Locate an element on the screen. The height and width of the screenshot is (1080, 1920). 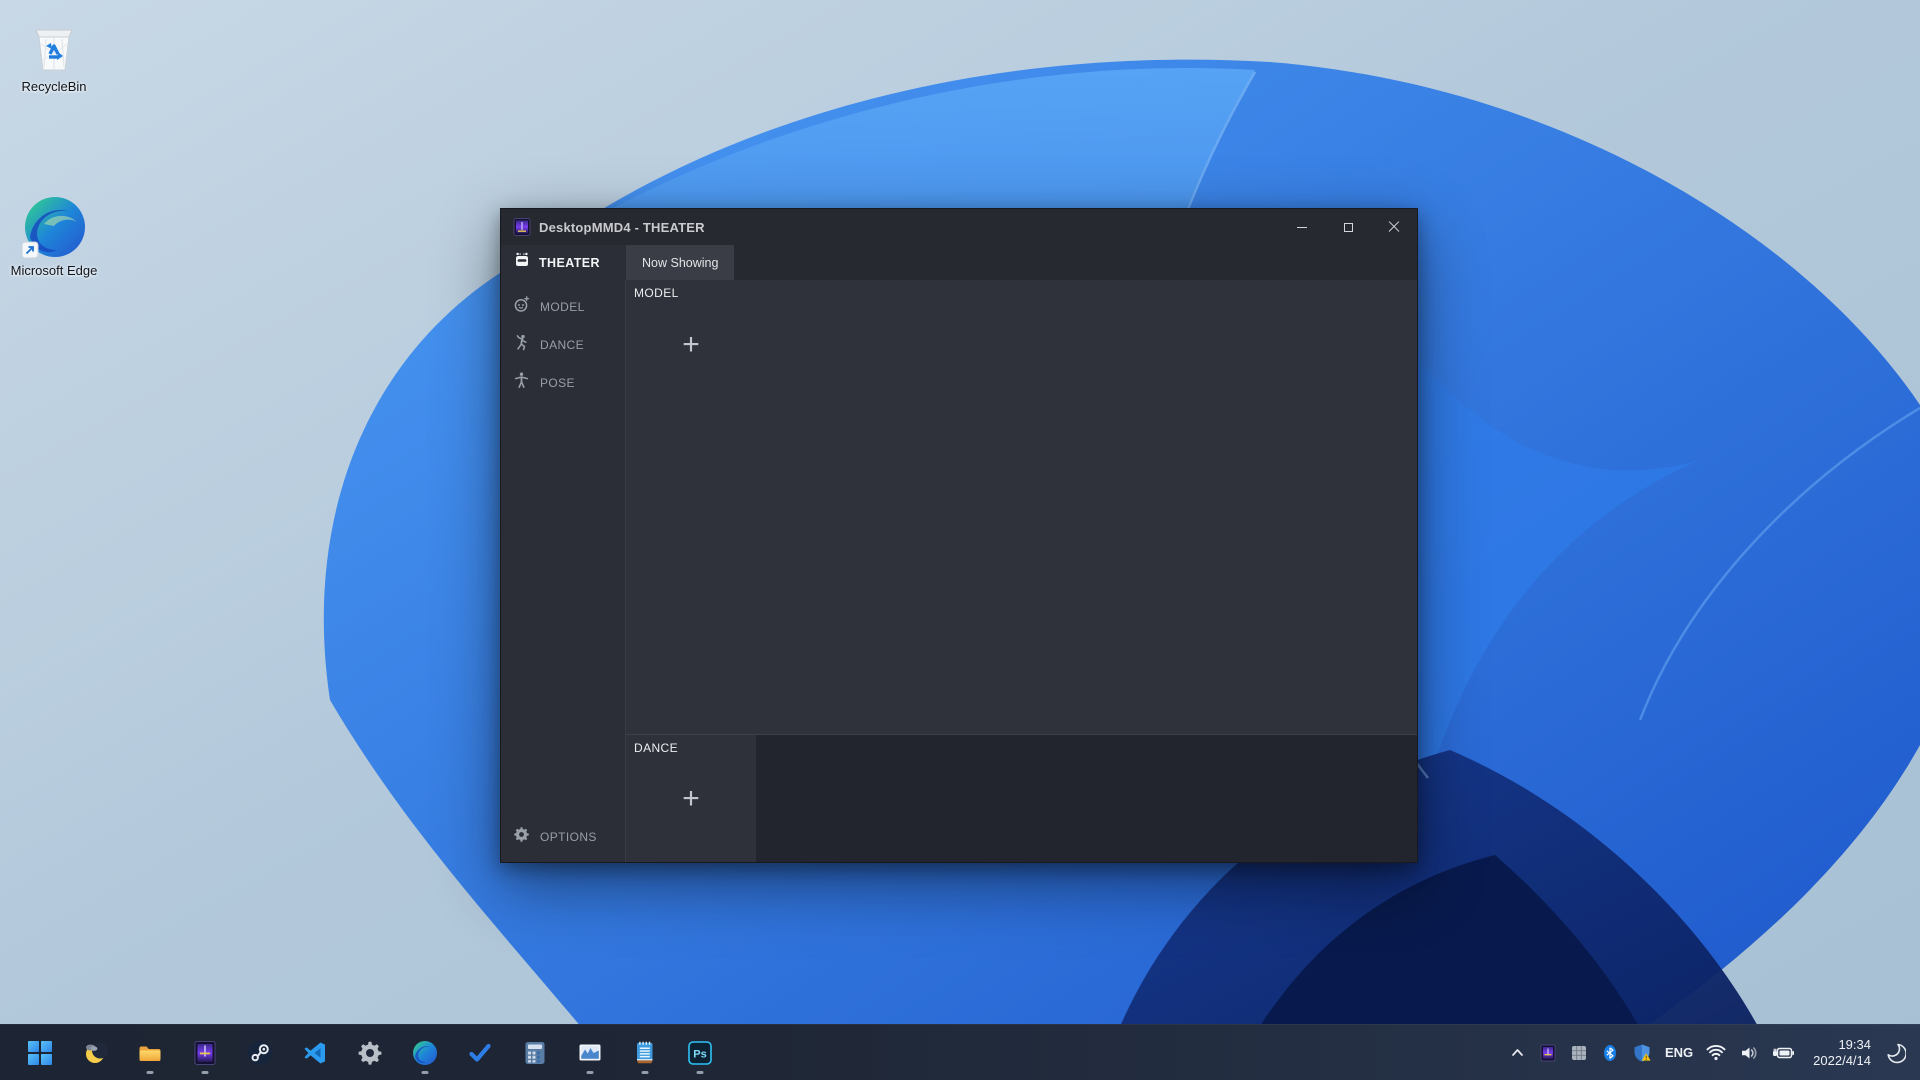
crescent-moon-icon is located at coordinates (1896, 1053).